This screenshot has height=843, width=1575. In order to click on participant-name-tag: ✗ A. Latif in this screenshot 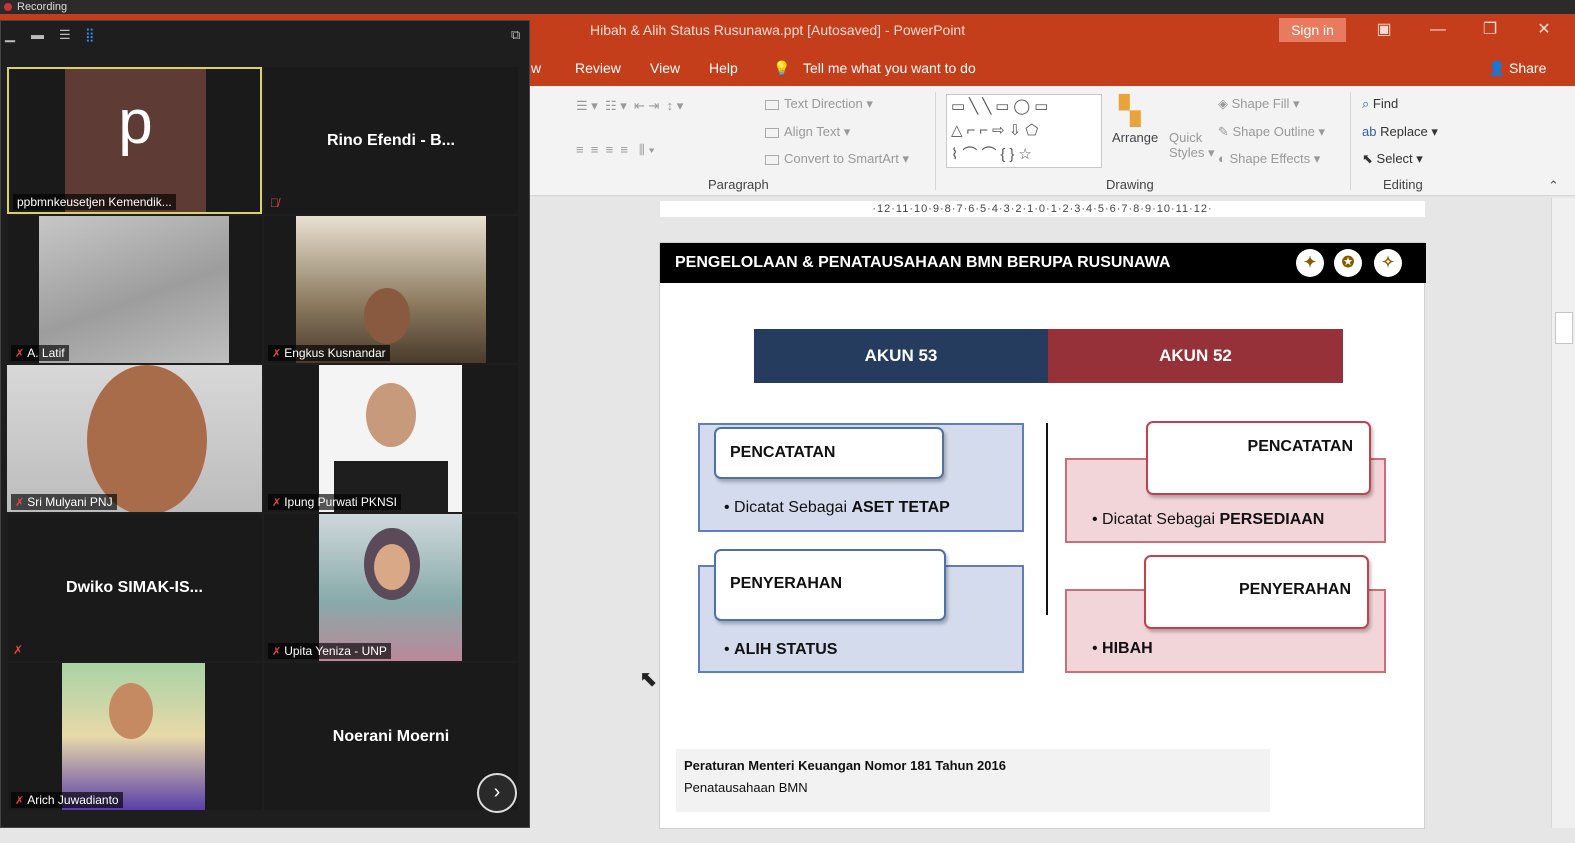, I will do `click(40, 353)`.